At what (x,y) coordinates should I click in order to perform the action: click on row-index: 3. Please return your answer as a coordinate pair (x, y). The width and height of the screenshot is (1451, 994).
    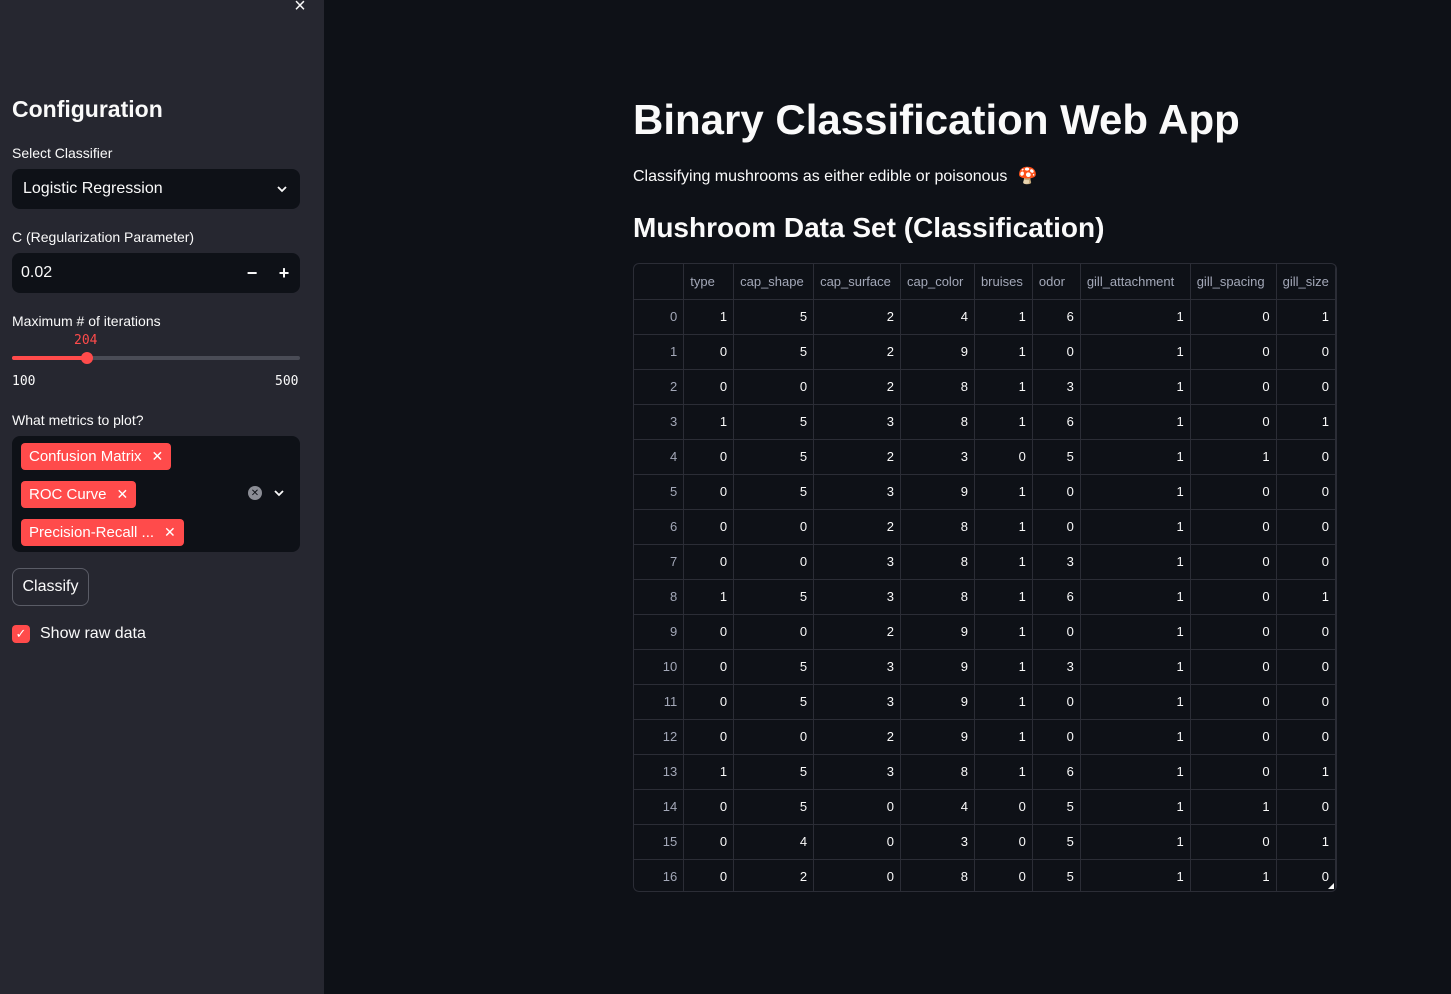
    Looking at the image, I should click on (659, 422).